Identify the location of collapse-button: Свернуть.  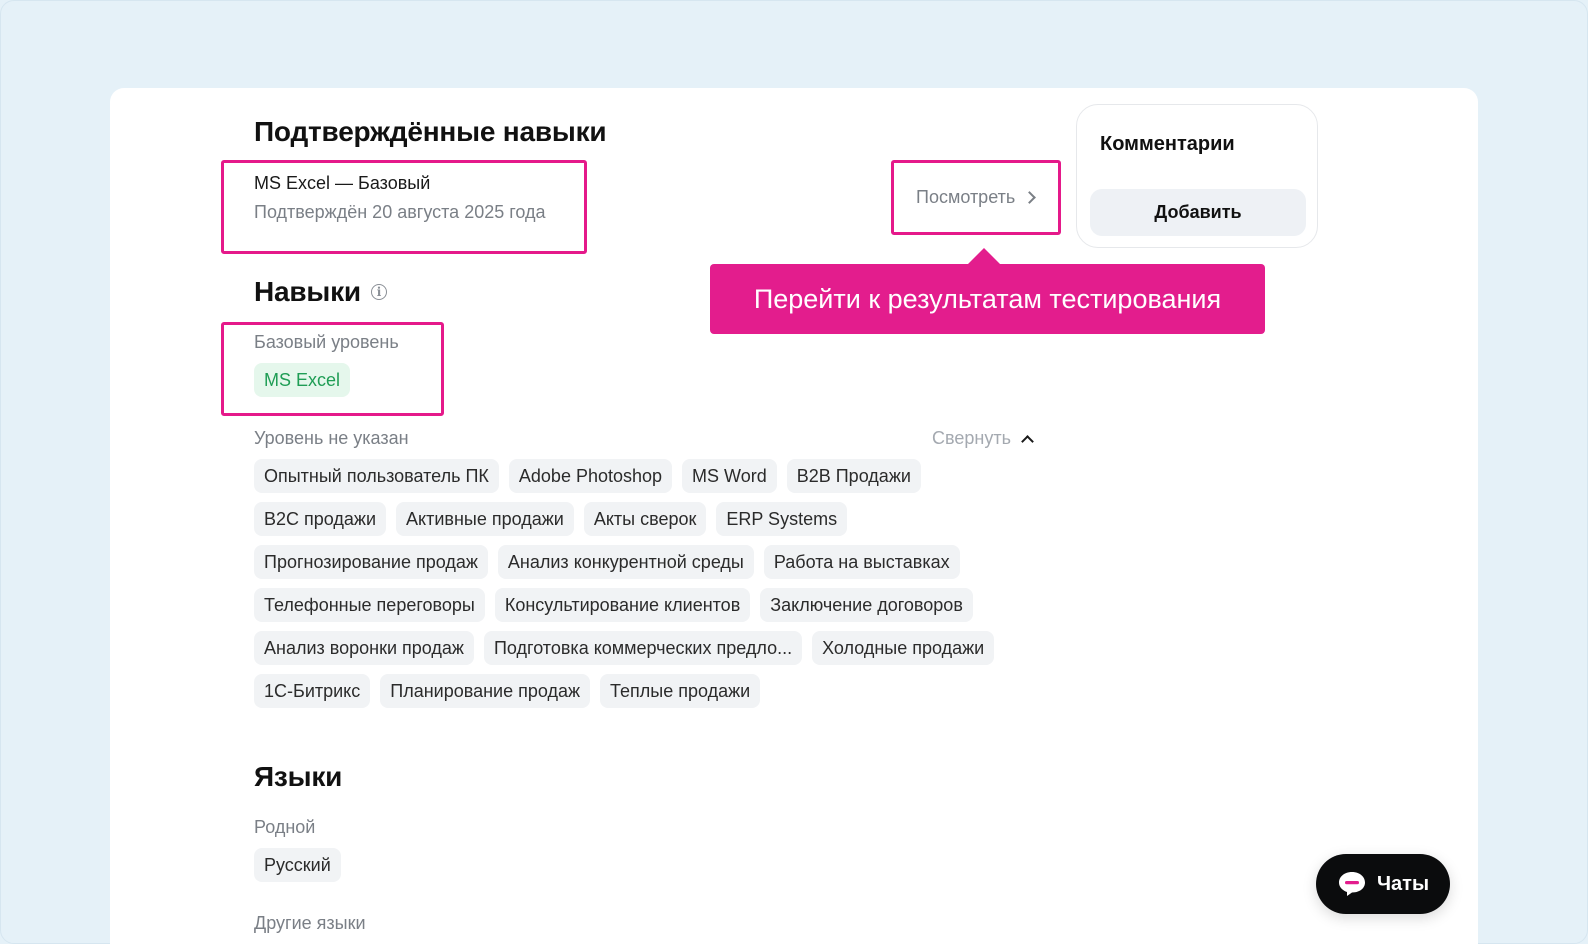
(983, 438).